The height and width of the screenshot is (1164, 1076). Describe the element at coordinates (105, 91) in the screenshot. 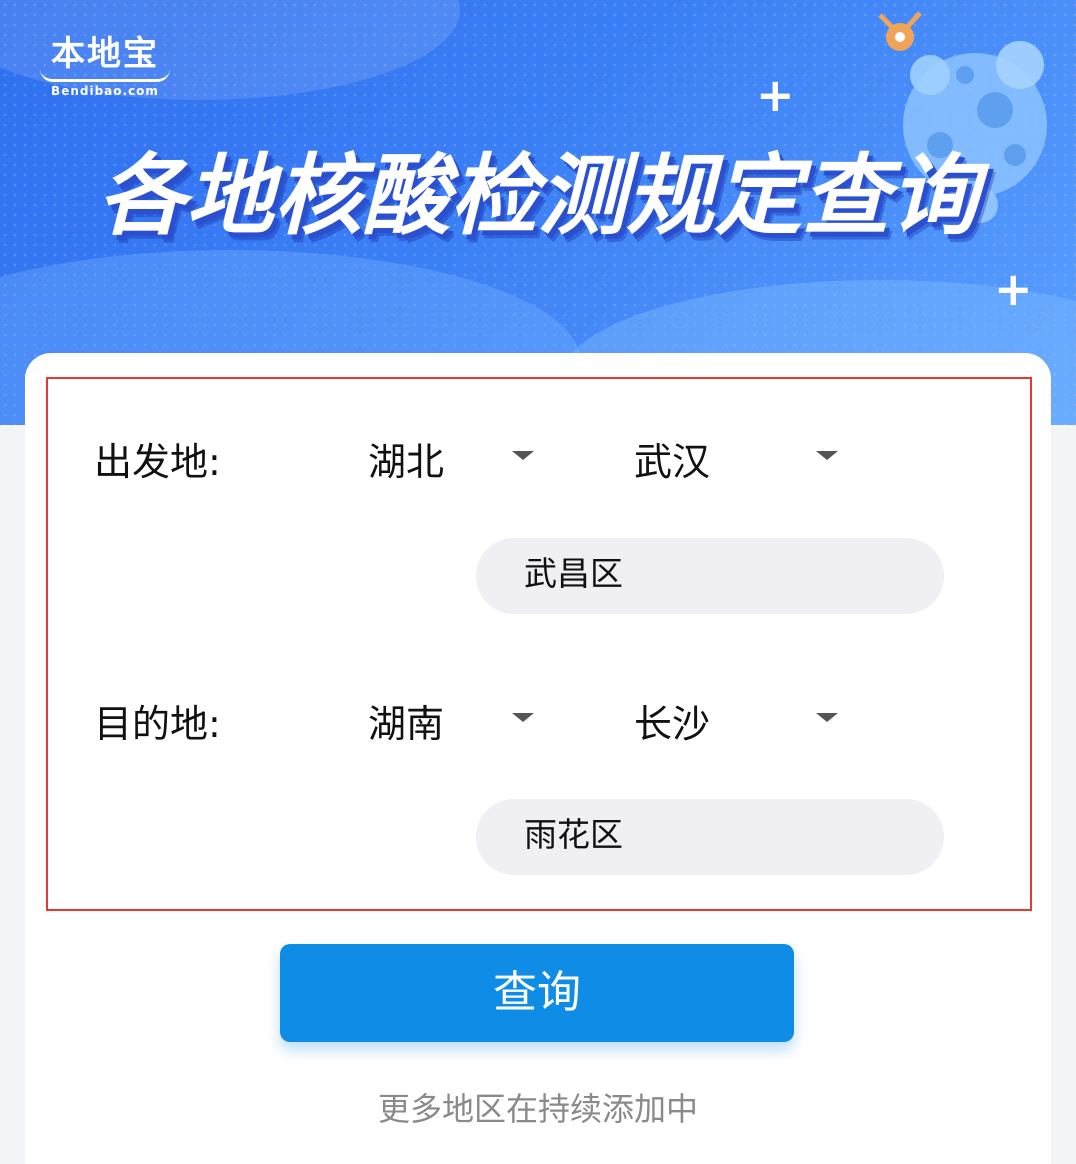

I see `logo-domain: Bendibao.com` at that location.